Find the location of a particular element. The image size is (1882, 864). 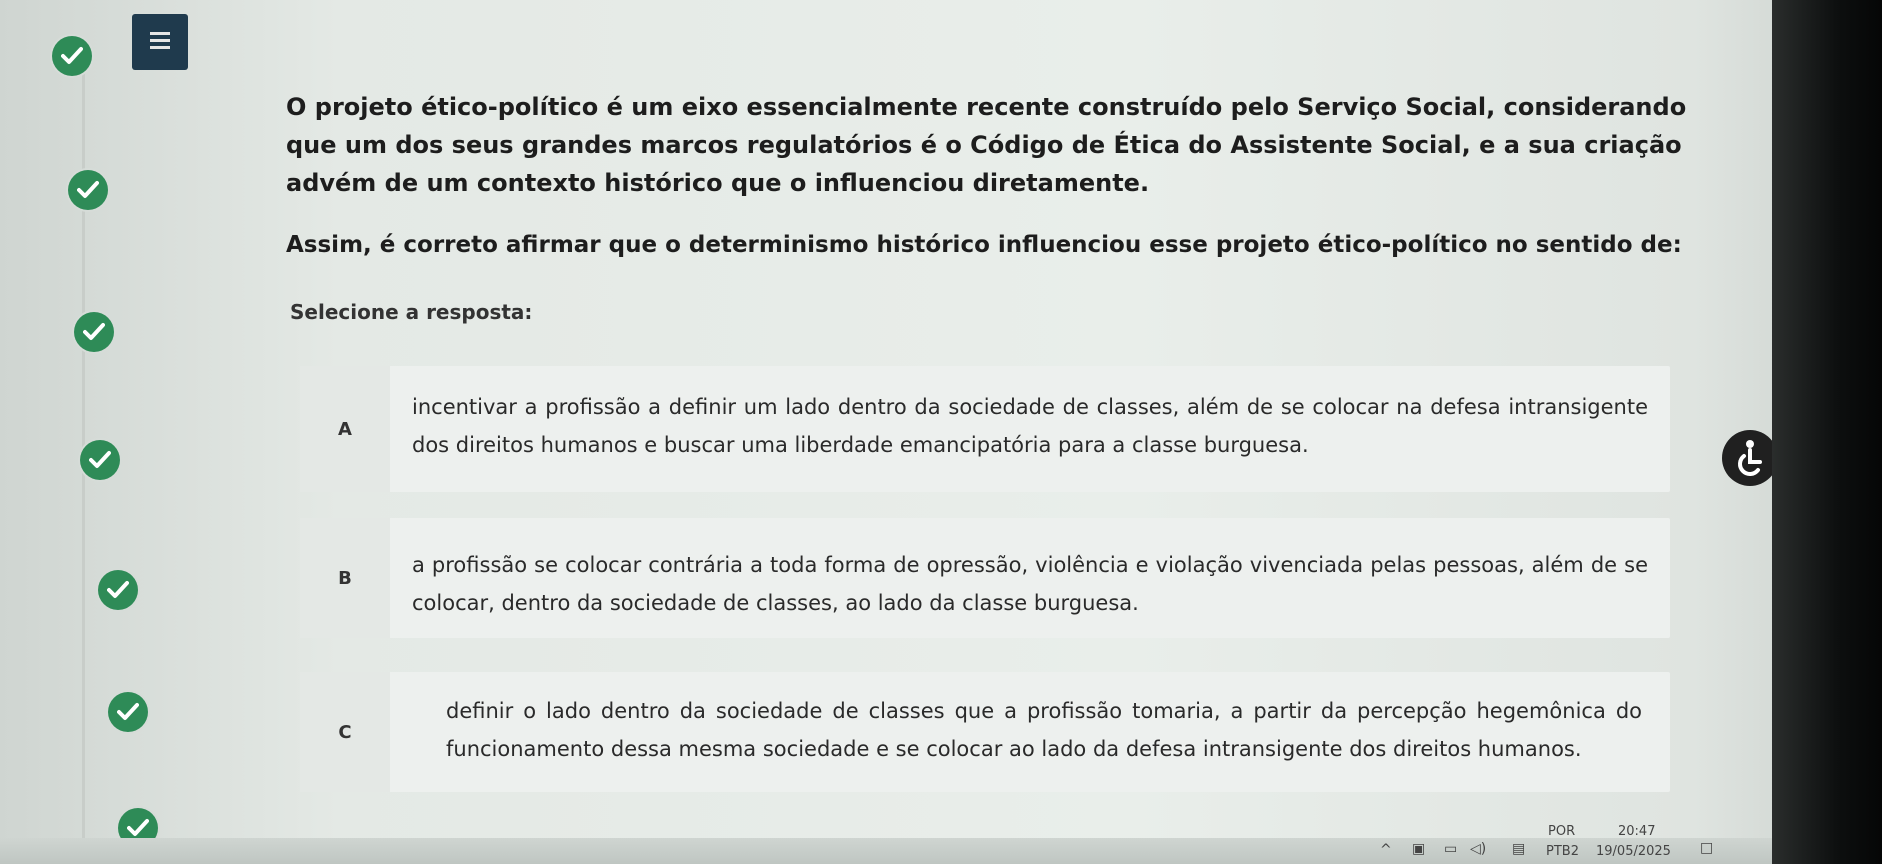

progress-track is located at coordinates (83, 440).